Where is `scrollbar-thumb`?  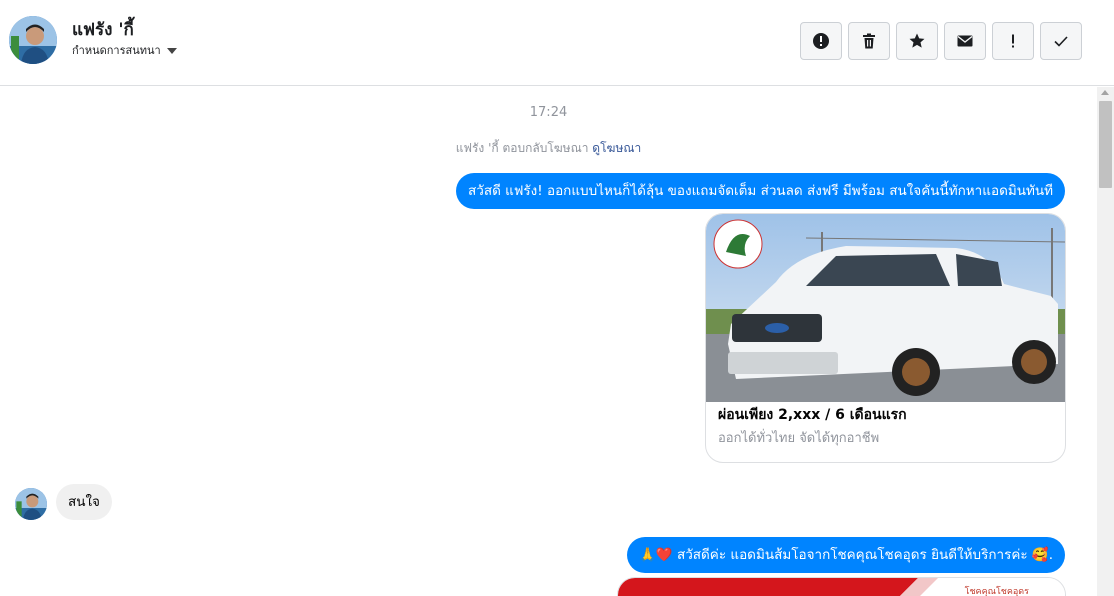
scrollbar-thumb is located at coordinates (1105, 144).